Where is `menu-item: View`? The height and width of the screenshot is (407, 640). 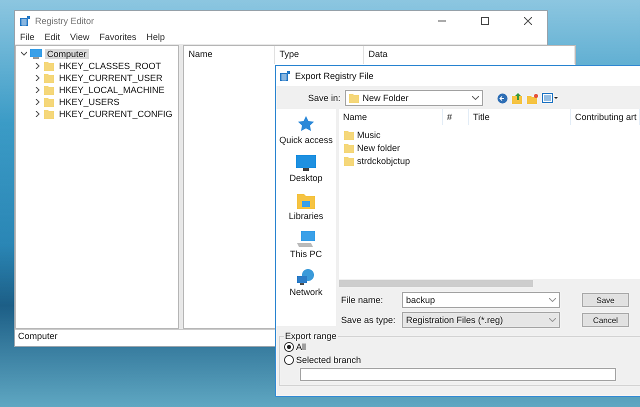
menu-item: View is located at coordinates (80, 37).